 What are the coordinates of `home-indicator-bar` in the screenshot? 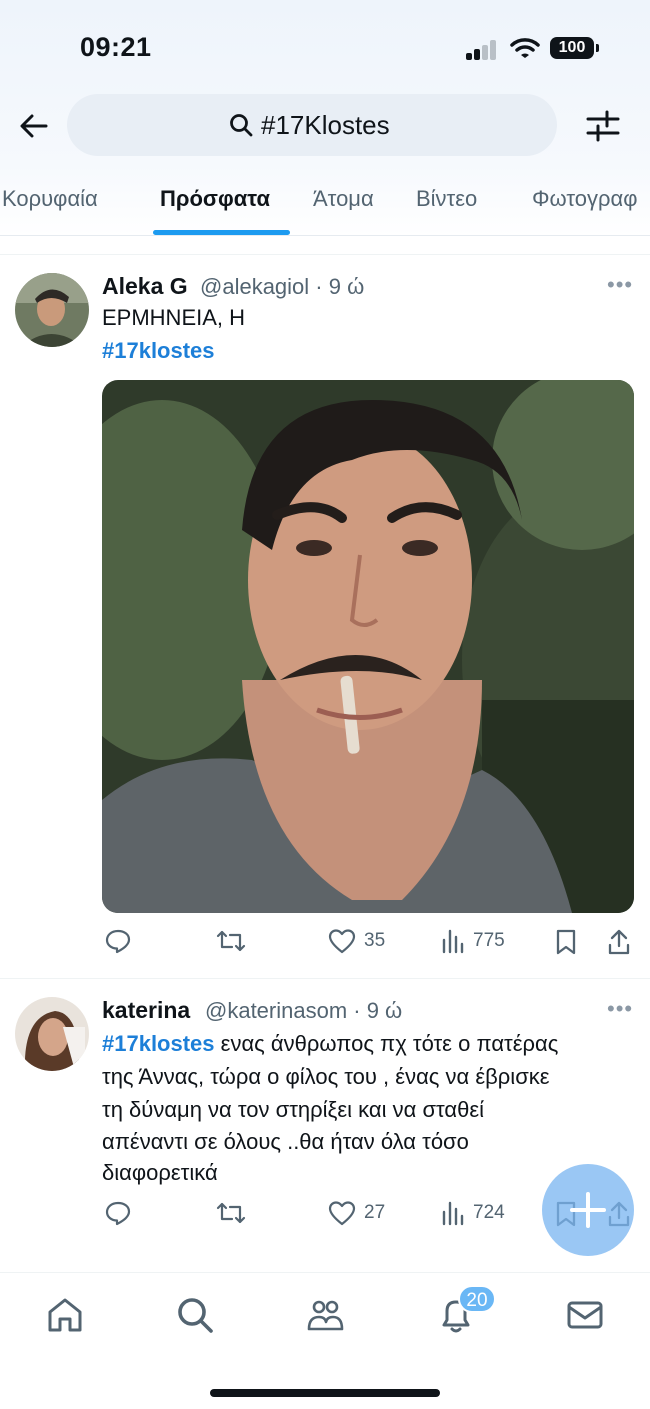 It's located at (325, 1393).